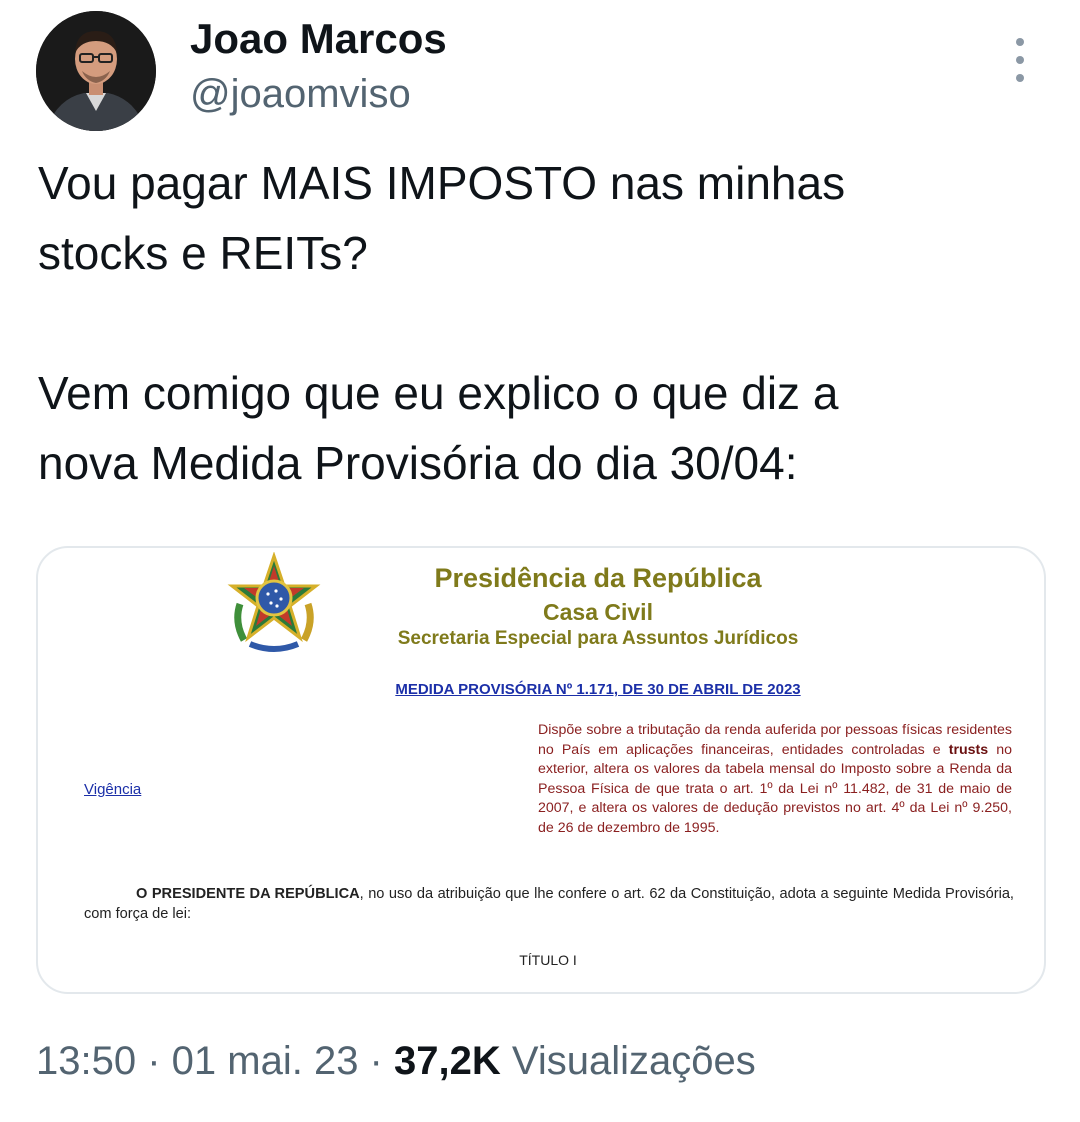  Describe the element at coordinates (318, 39) in the screenshot. I see `author-name: Joao Marcos` at that location.